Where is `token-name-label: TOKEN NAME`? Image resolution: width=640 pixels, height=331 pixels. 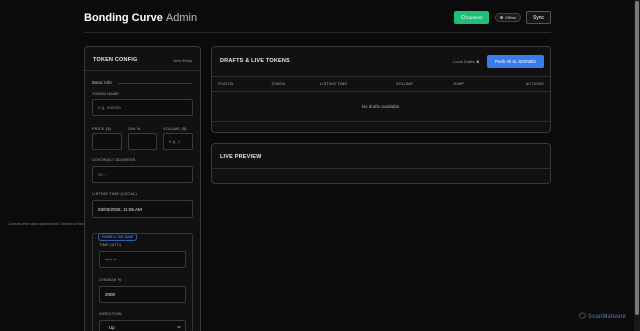 token-name-label: TOKEN NAME is located at coordinates (106, 94).